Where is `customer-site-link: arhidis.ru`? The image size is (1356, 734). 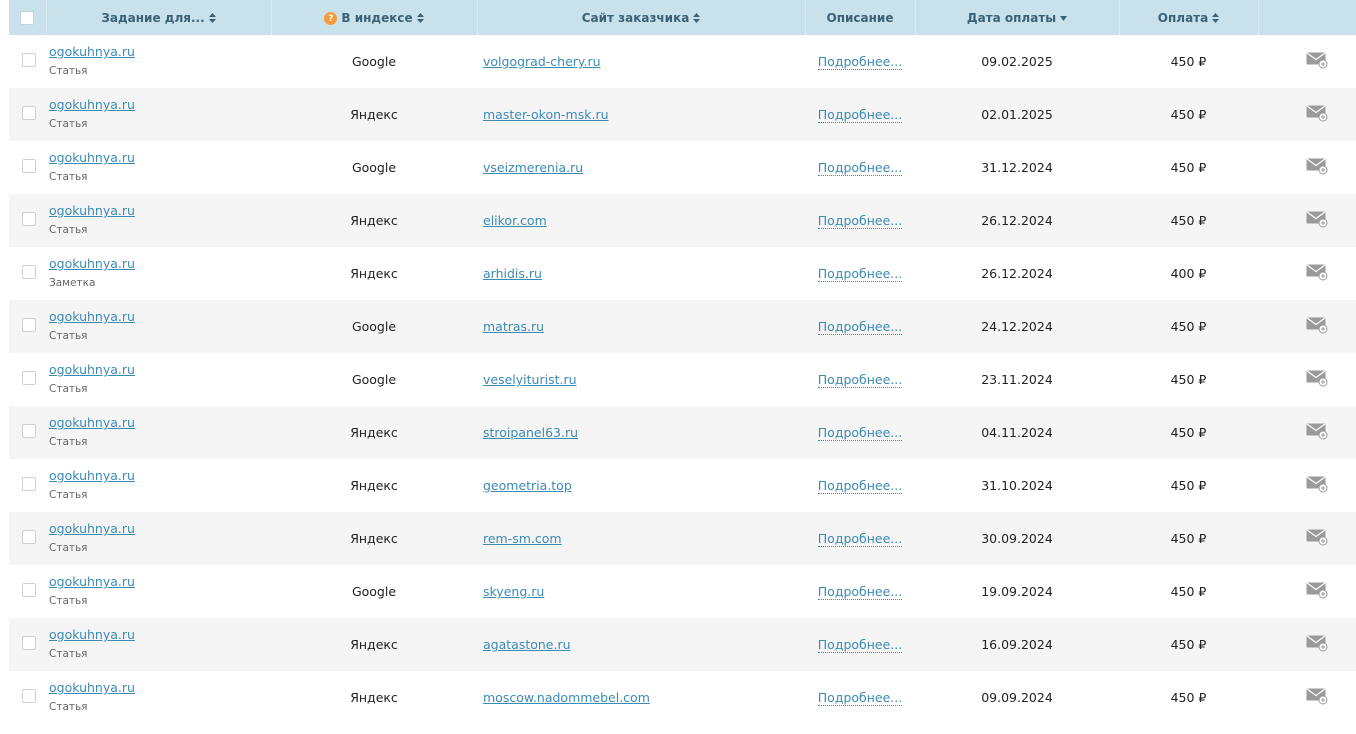
customer-site-link: arhidis.ru is located at coordinates (509, 273).